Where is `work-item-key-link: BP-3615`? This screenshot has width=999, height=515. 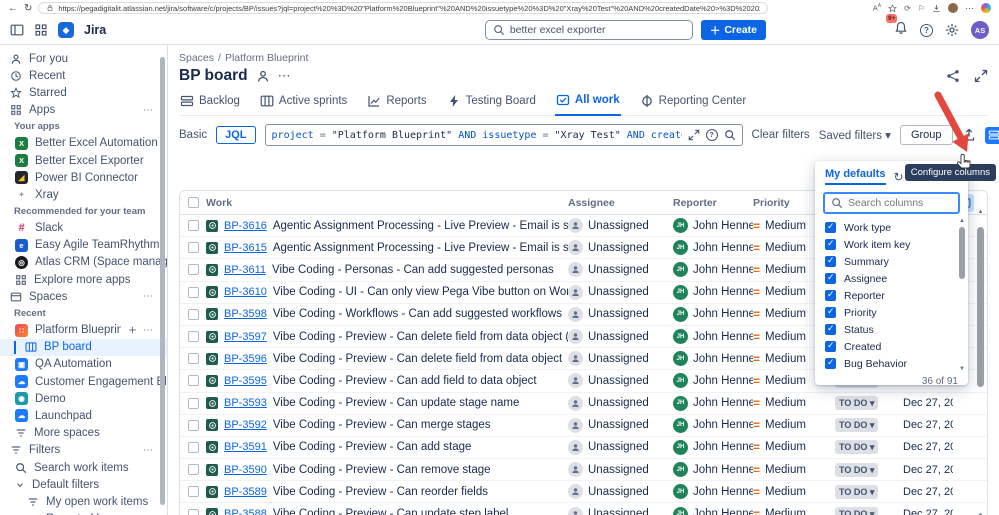
work-item-key-link: BP-3615 is located at coordinates (245, 248).